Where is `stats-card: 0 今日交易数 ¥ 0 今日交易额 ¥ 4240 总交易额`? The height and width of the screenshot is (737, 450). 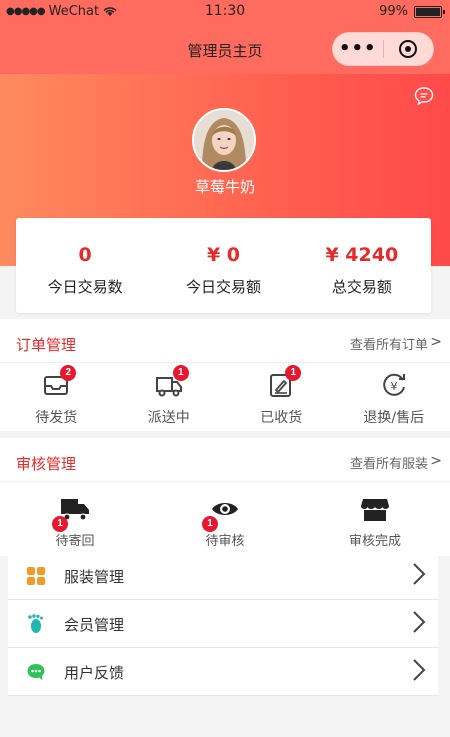
stats-card: 0 今日交易数 ¥ 0 今日交易额 ¥ 4240 总交易额 is located at coordinates (223, 265).